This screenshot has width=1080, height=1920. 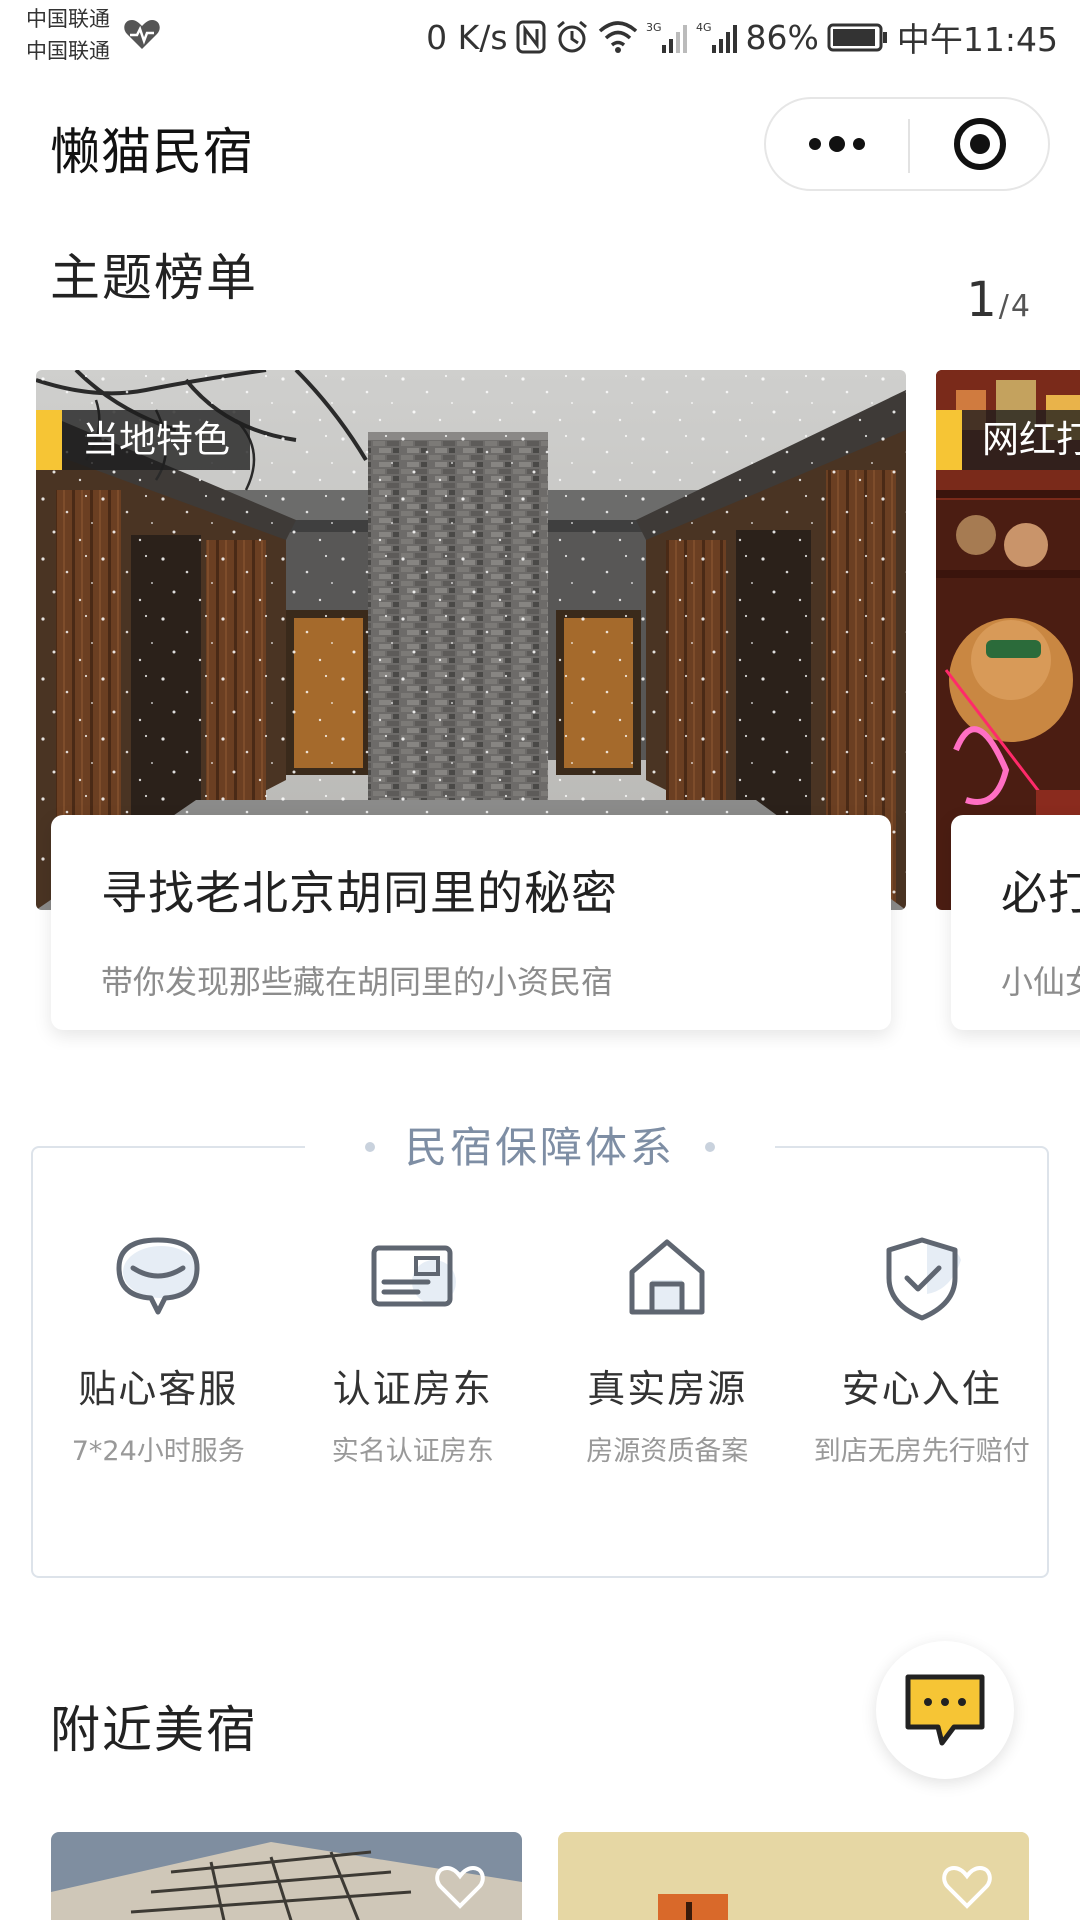 I want to click on carousel-pager: 1/4, so click(x=998, y=300).